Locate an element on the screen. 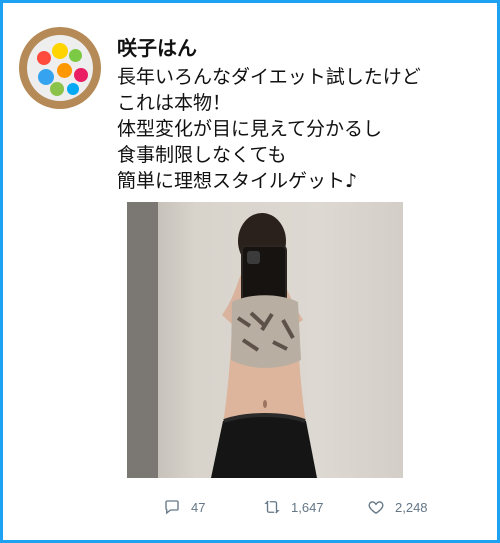 The width and height of the screenshot is (500, 543). avatar-plate is located at coordinates (60, 68).